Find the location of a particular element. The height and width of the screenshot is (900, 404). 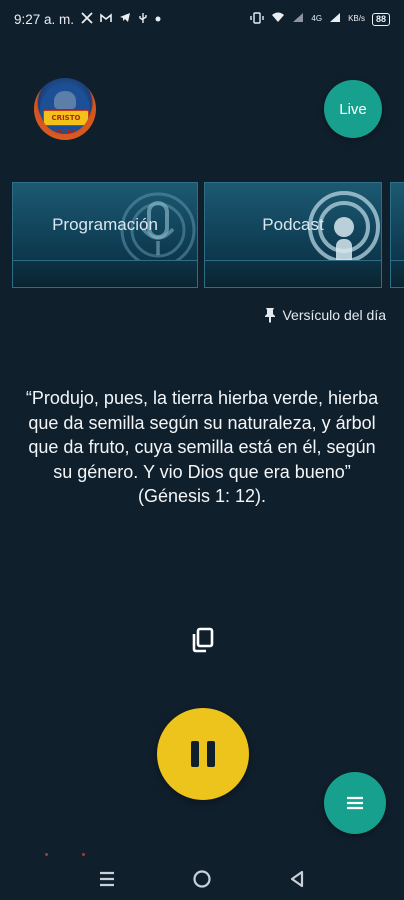

verse-reference: (Génesis 1: 12). is located at coordinates (202, 496).